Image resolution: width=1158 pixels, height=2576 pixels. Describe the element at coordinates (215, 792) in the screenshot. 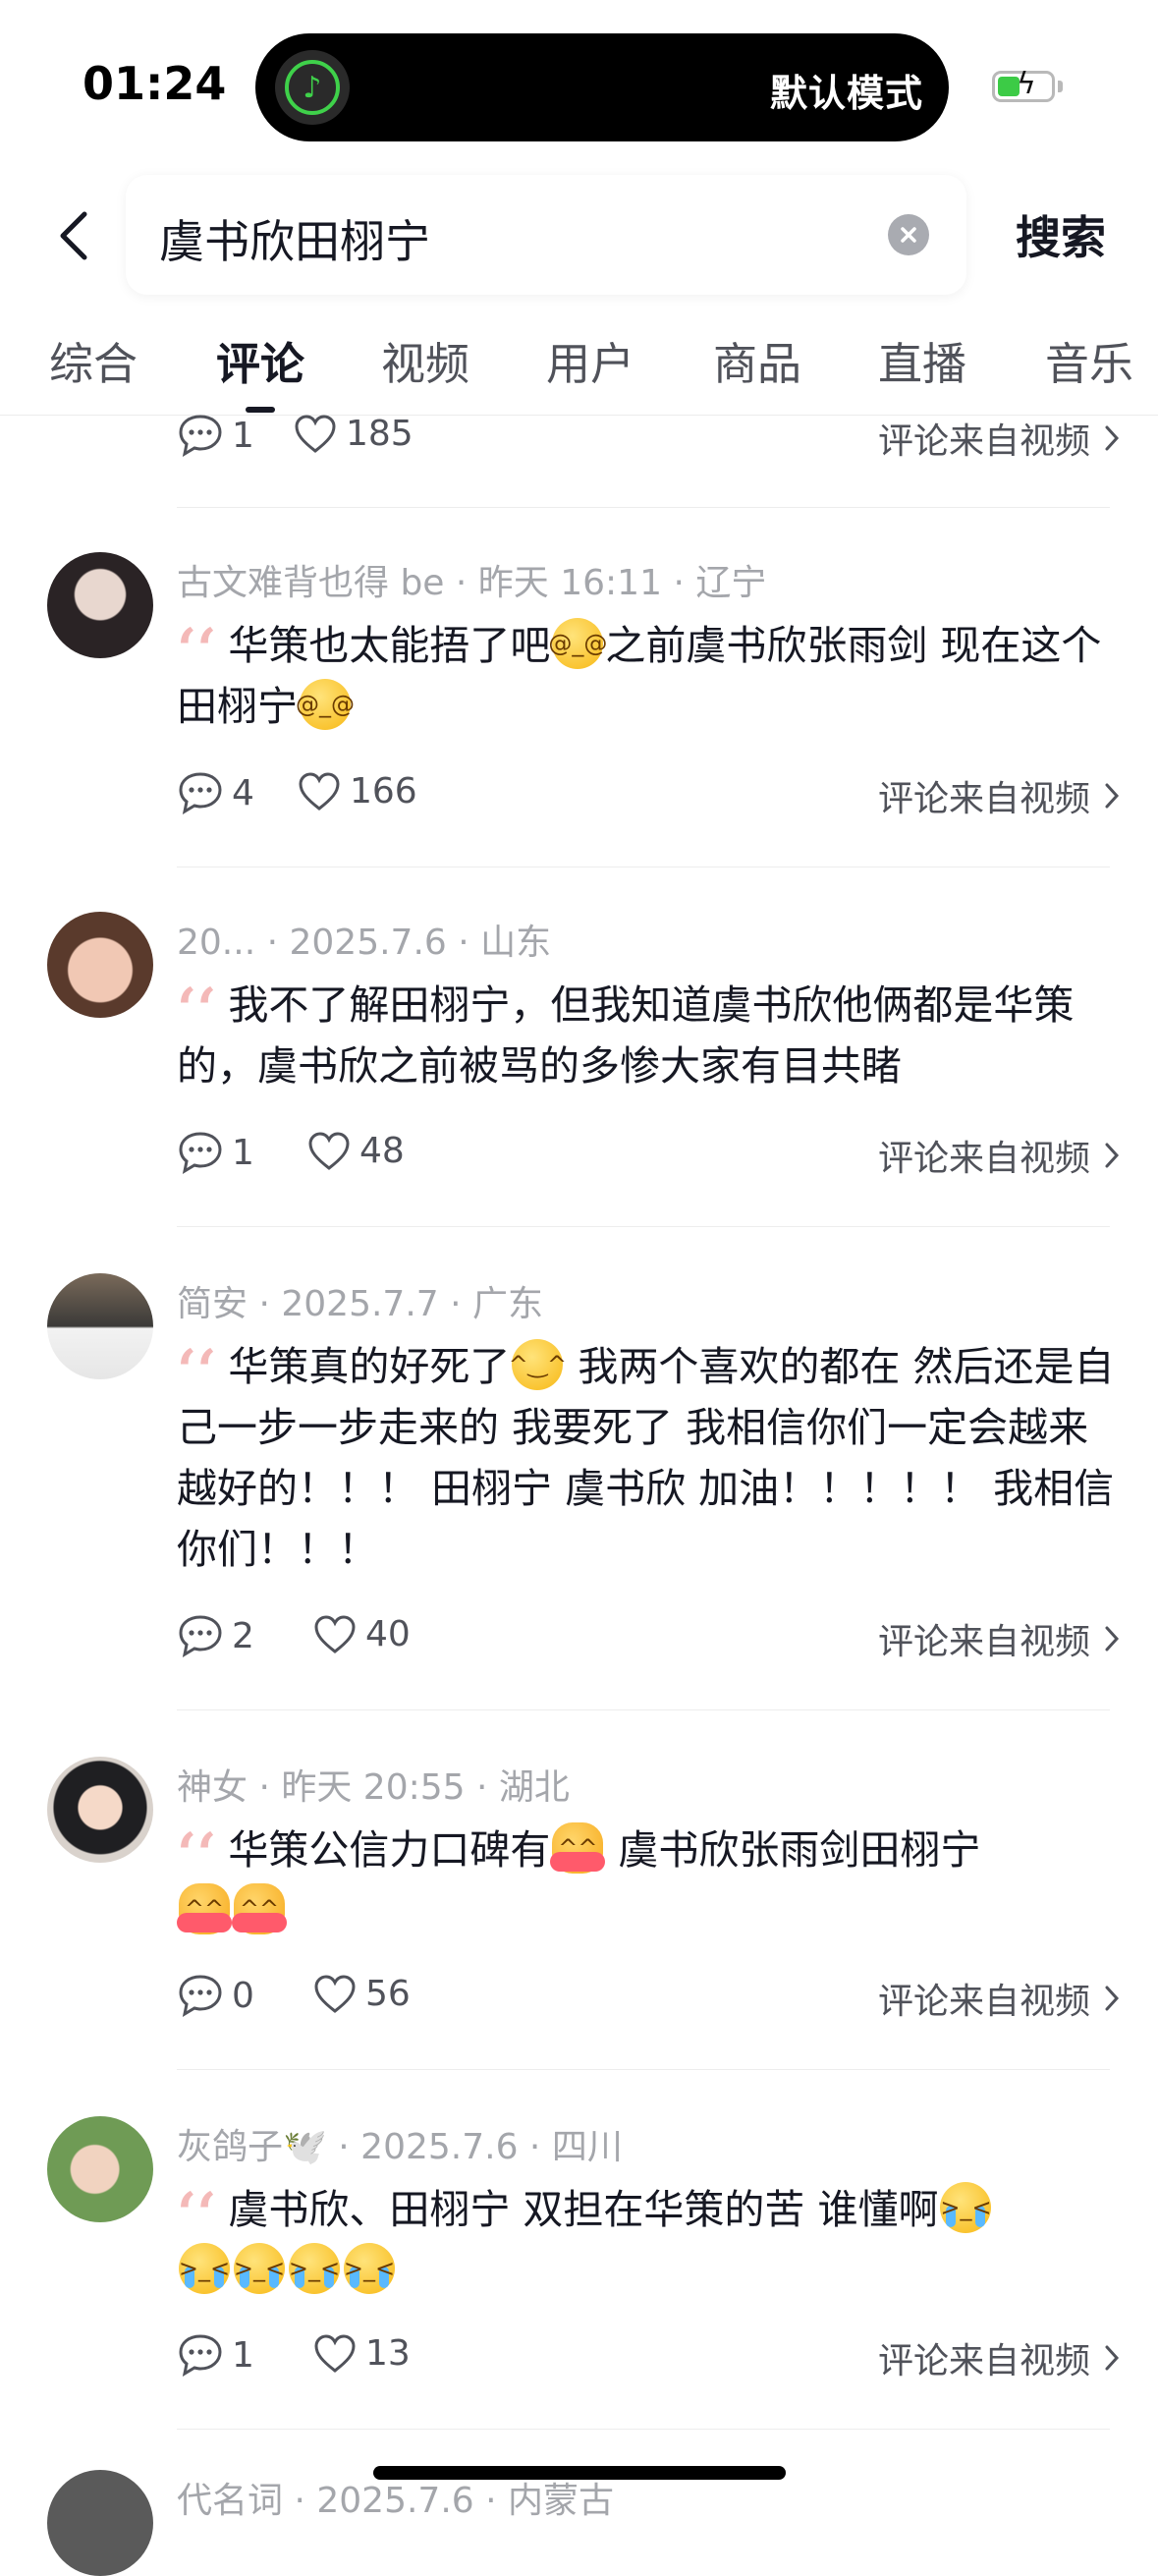

I see `reply-button: 4` at that location.